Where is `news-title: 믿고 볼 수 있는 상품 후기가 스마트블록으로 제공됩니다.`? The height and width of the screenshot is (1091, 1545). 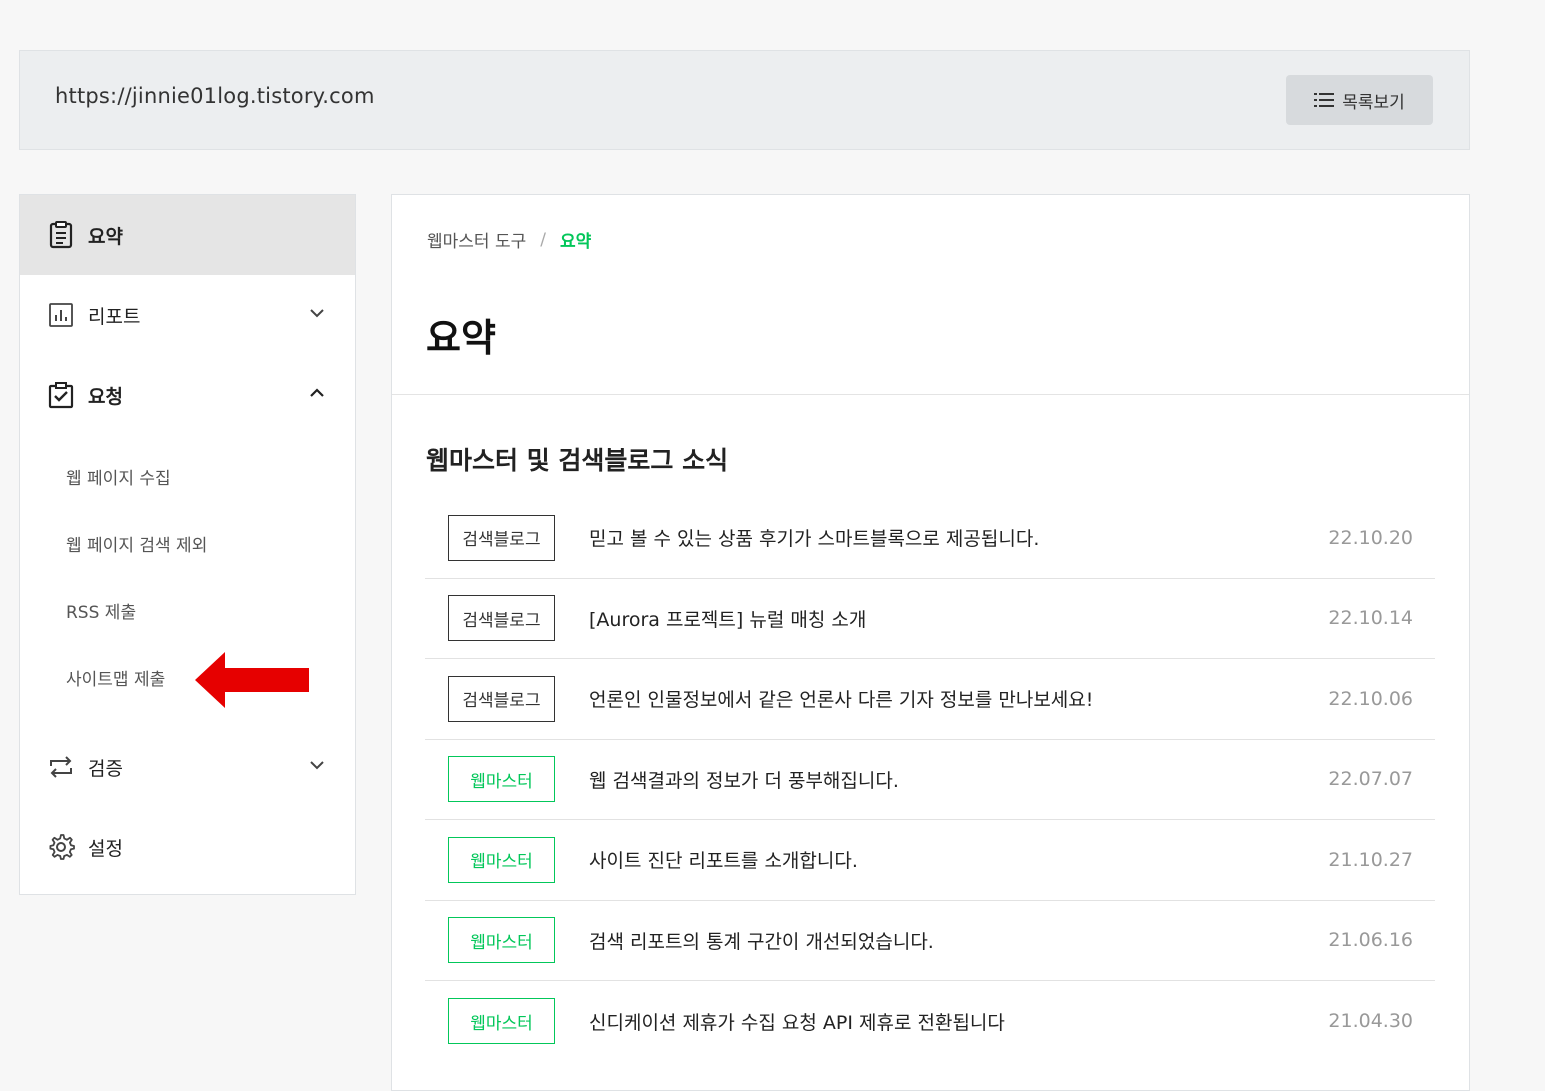 news-title: 믿고 볼 수 있는 상품 후기가 스마트블록으로 제공됩니다. is located at coordinates (814, 537).